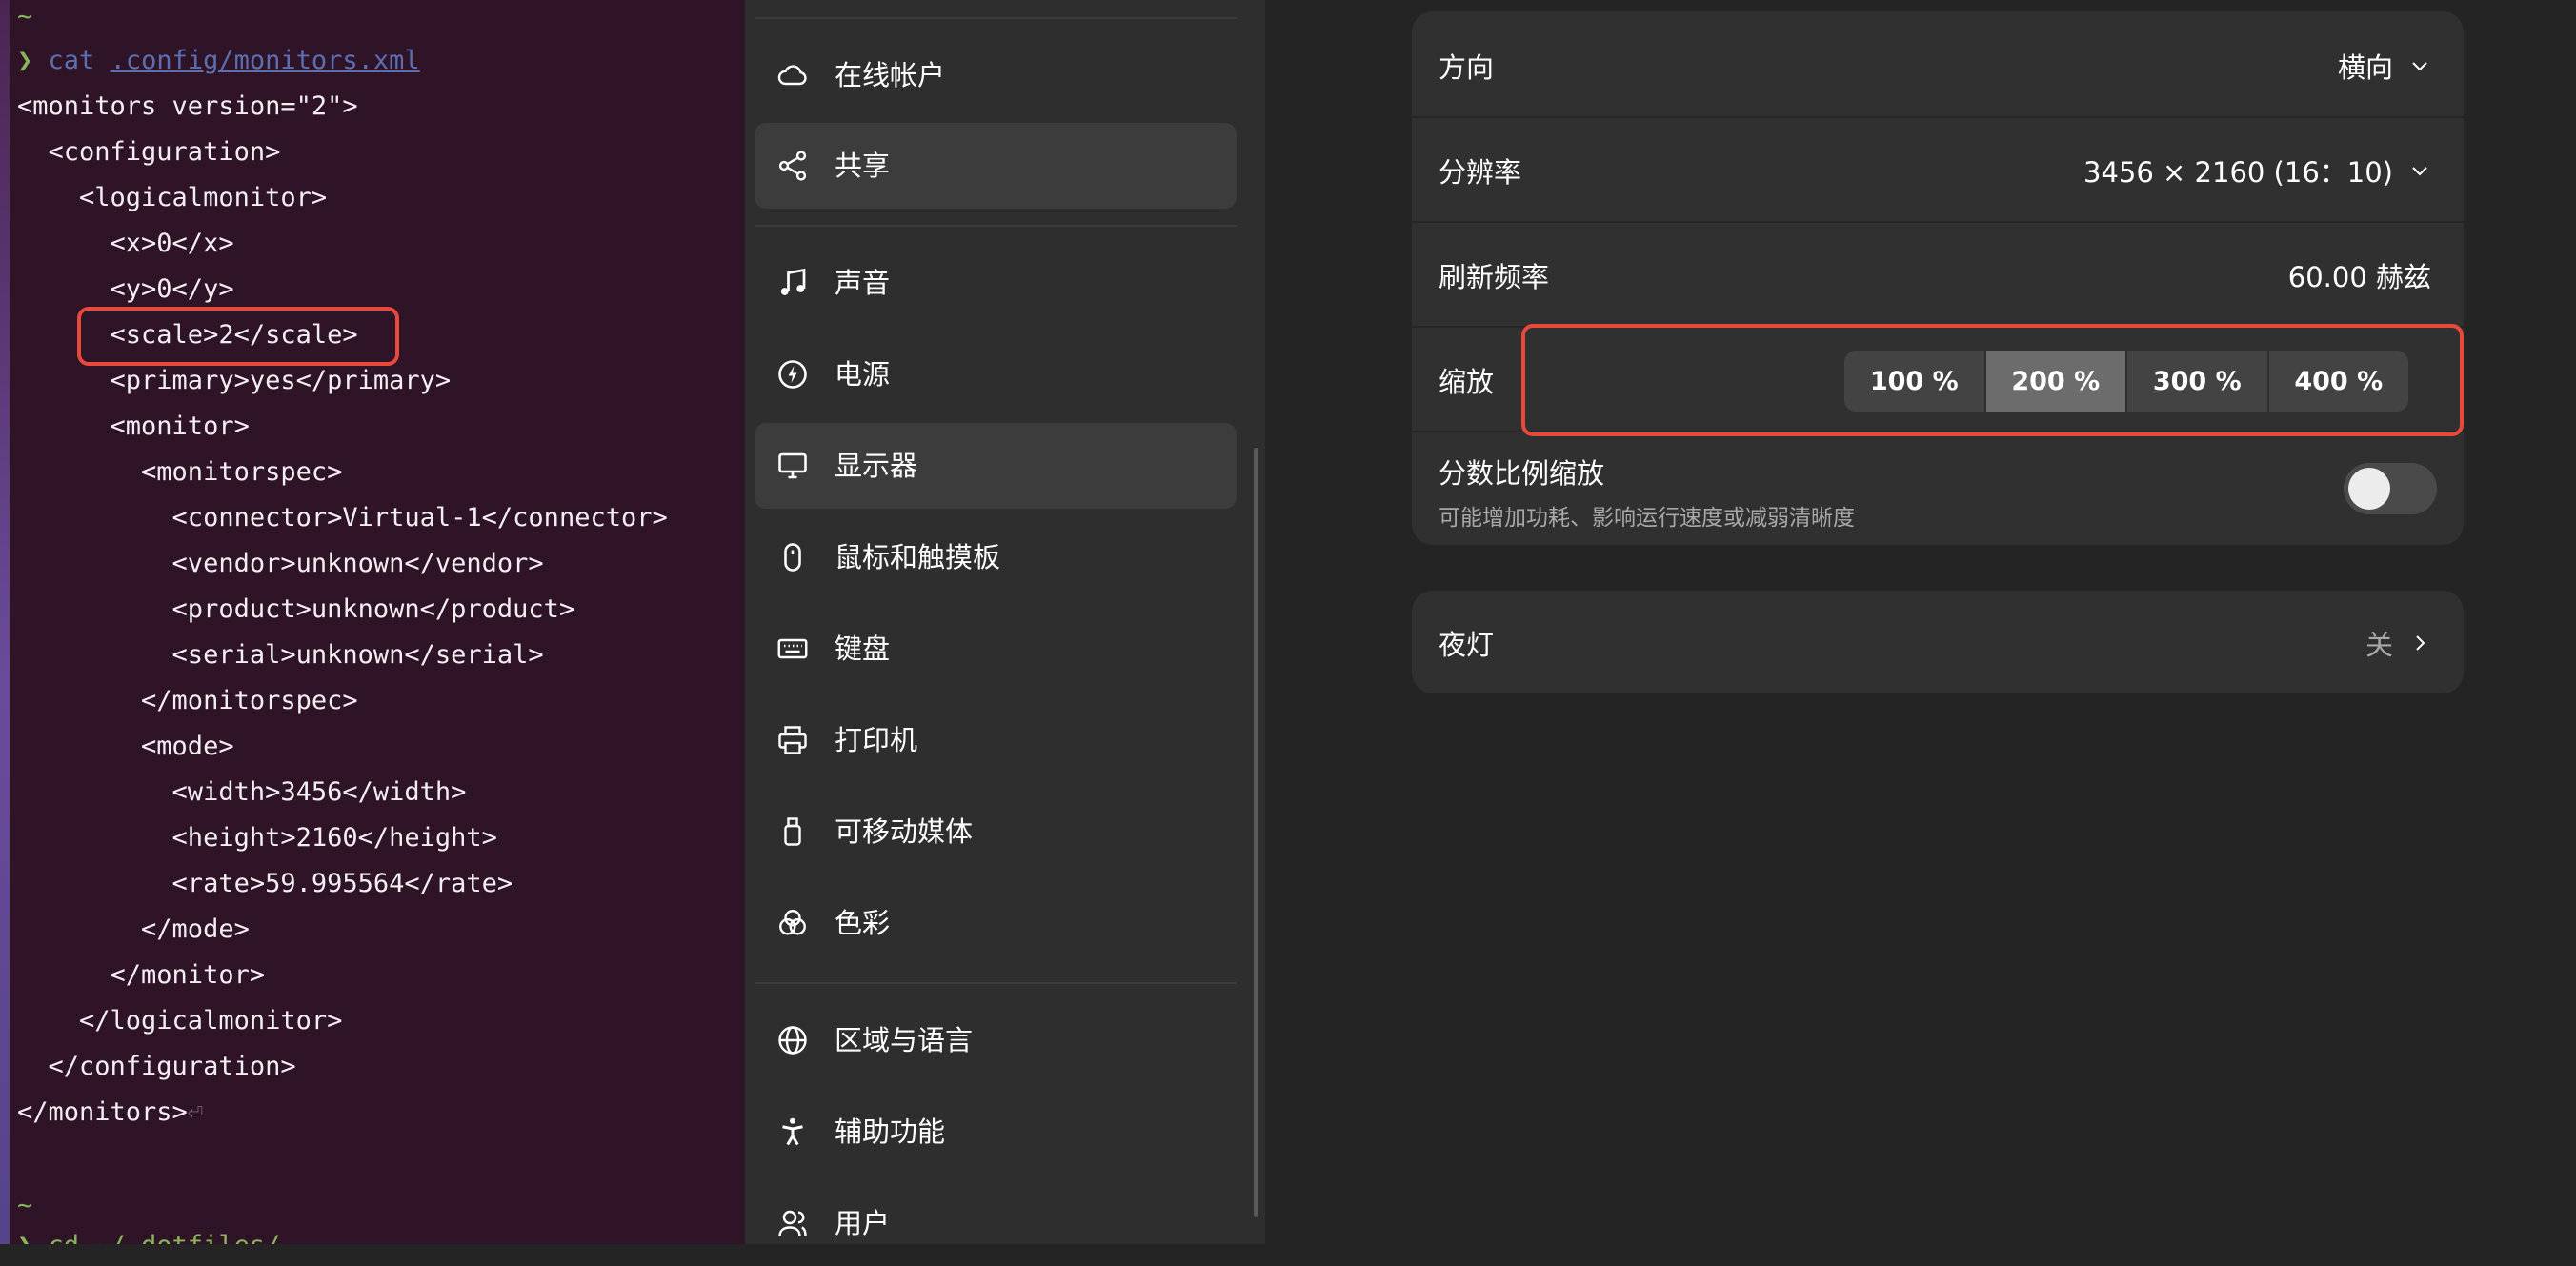 This screenshot has width=2576, height=1266. Describe the element at coordinates (242, 792) in the screenshot. I see `terminal-line: <width>3456</width>` at that location.